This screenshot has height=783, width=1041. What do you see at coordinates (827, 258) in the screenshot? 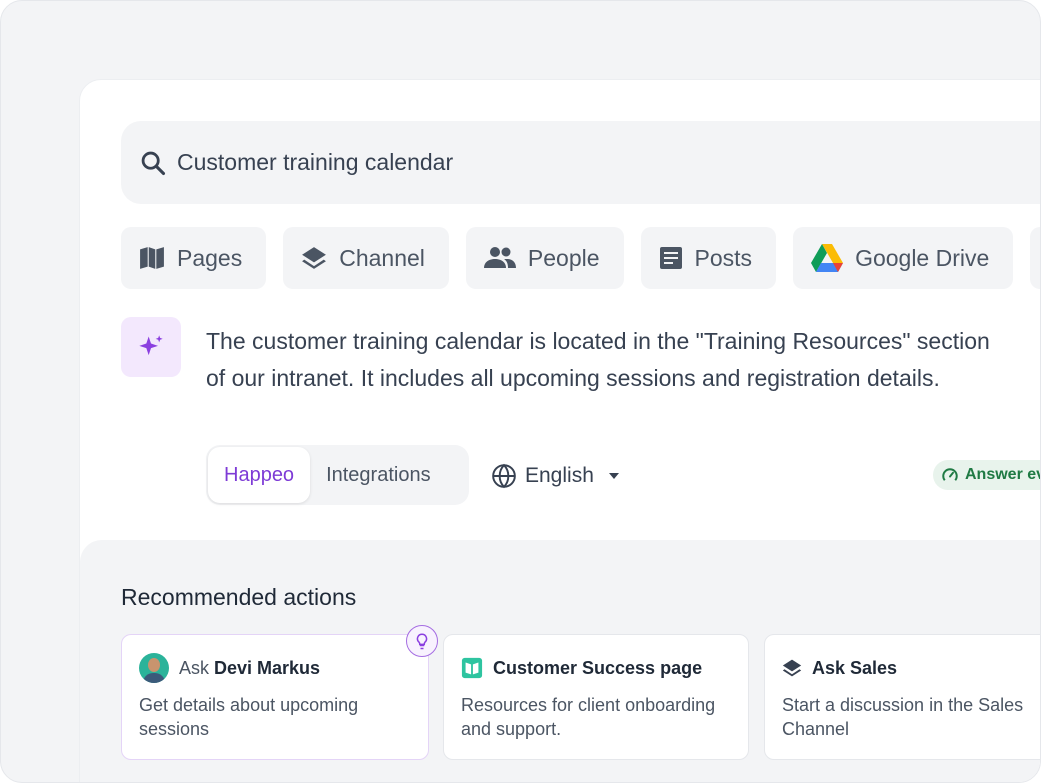
I see `google-drive-icon` at bounding box center [827, 258].